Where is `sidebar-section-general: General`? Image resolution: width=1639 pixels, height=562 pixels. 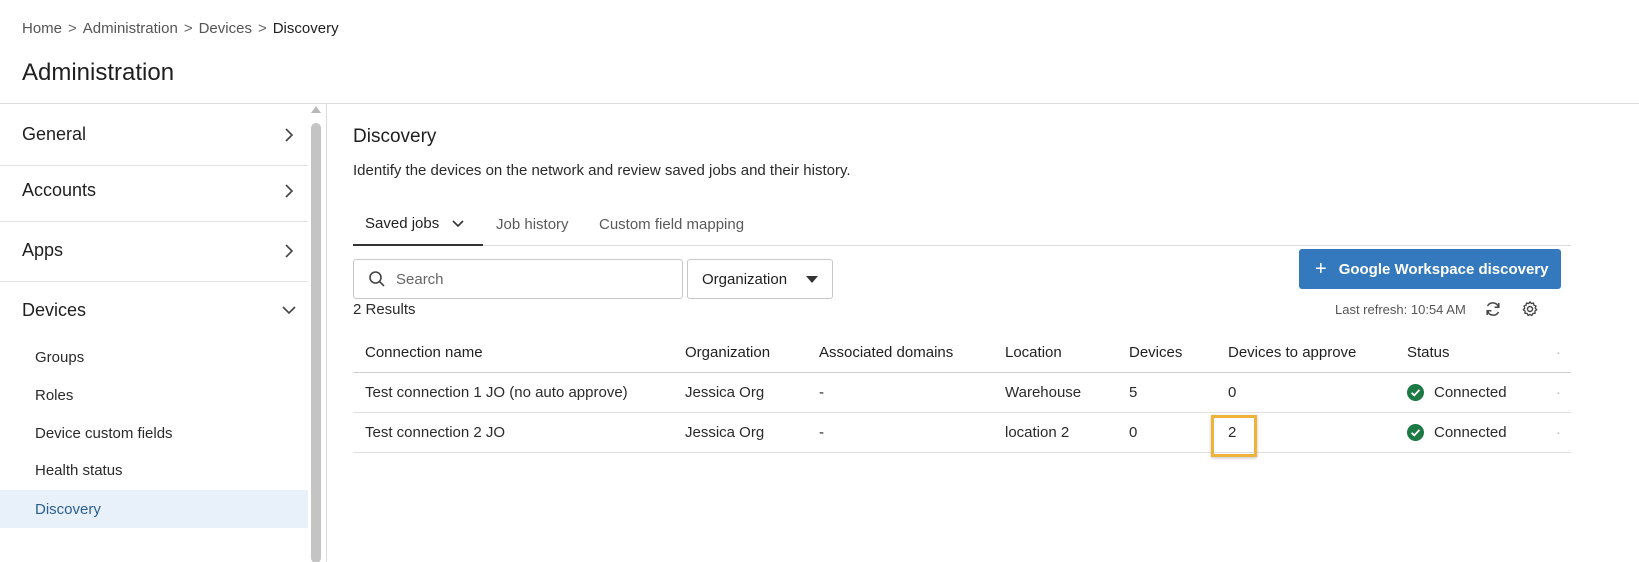 sidebar-section-general: General is located at coordinates (154, 135).